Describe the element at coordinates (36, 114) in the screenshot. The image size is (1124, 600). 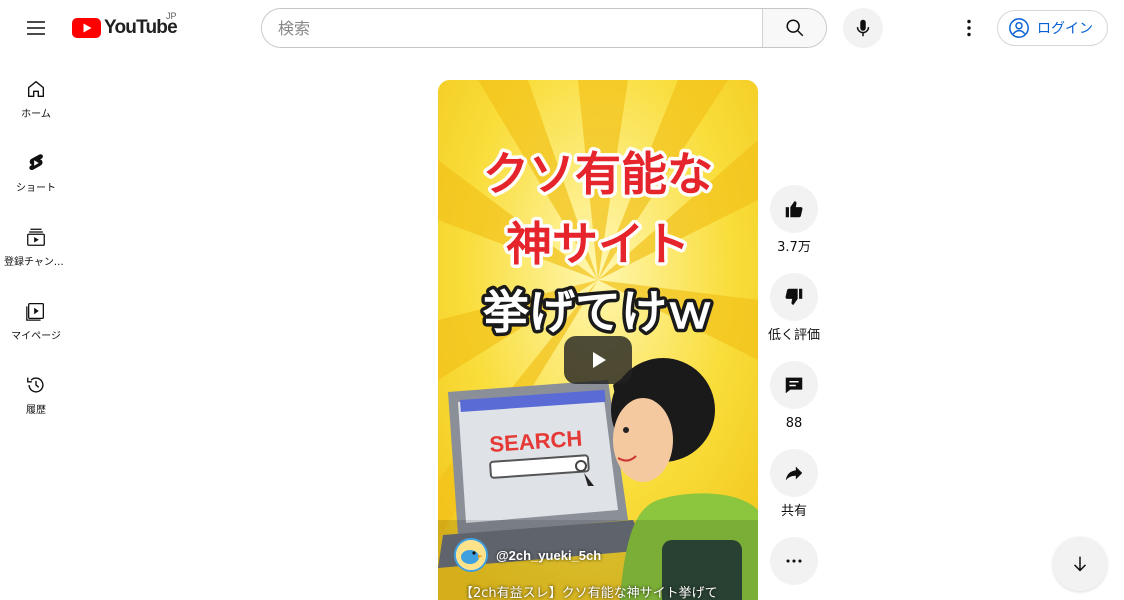
I see `sidebar-item-label: ホーム` at that location.